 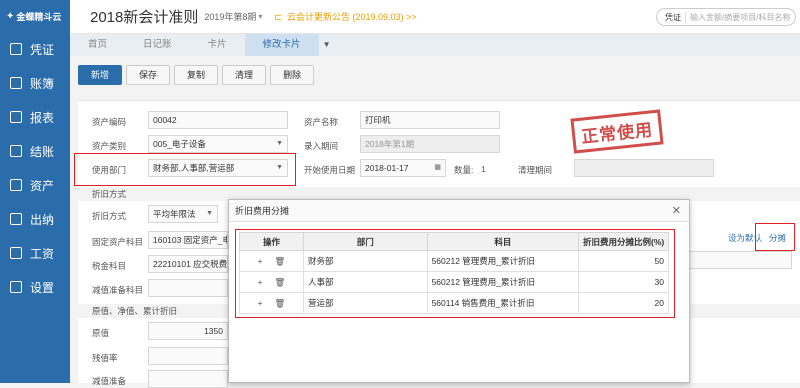 I want to click on orig-field: 1350, so click(x=188, y=331).